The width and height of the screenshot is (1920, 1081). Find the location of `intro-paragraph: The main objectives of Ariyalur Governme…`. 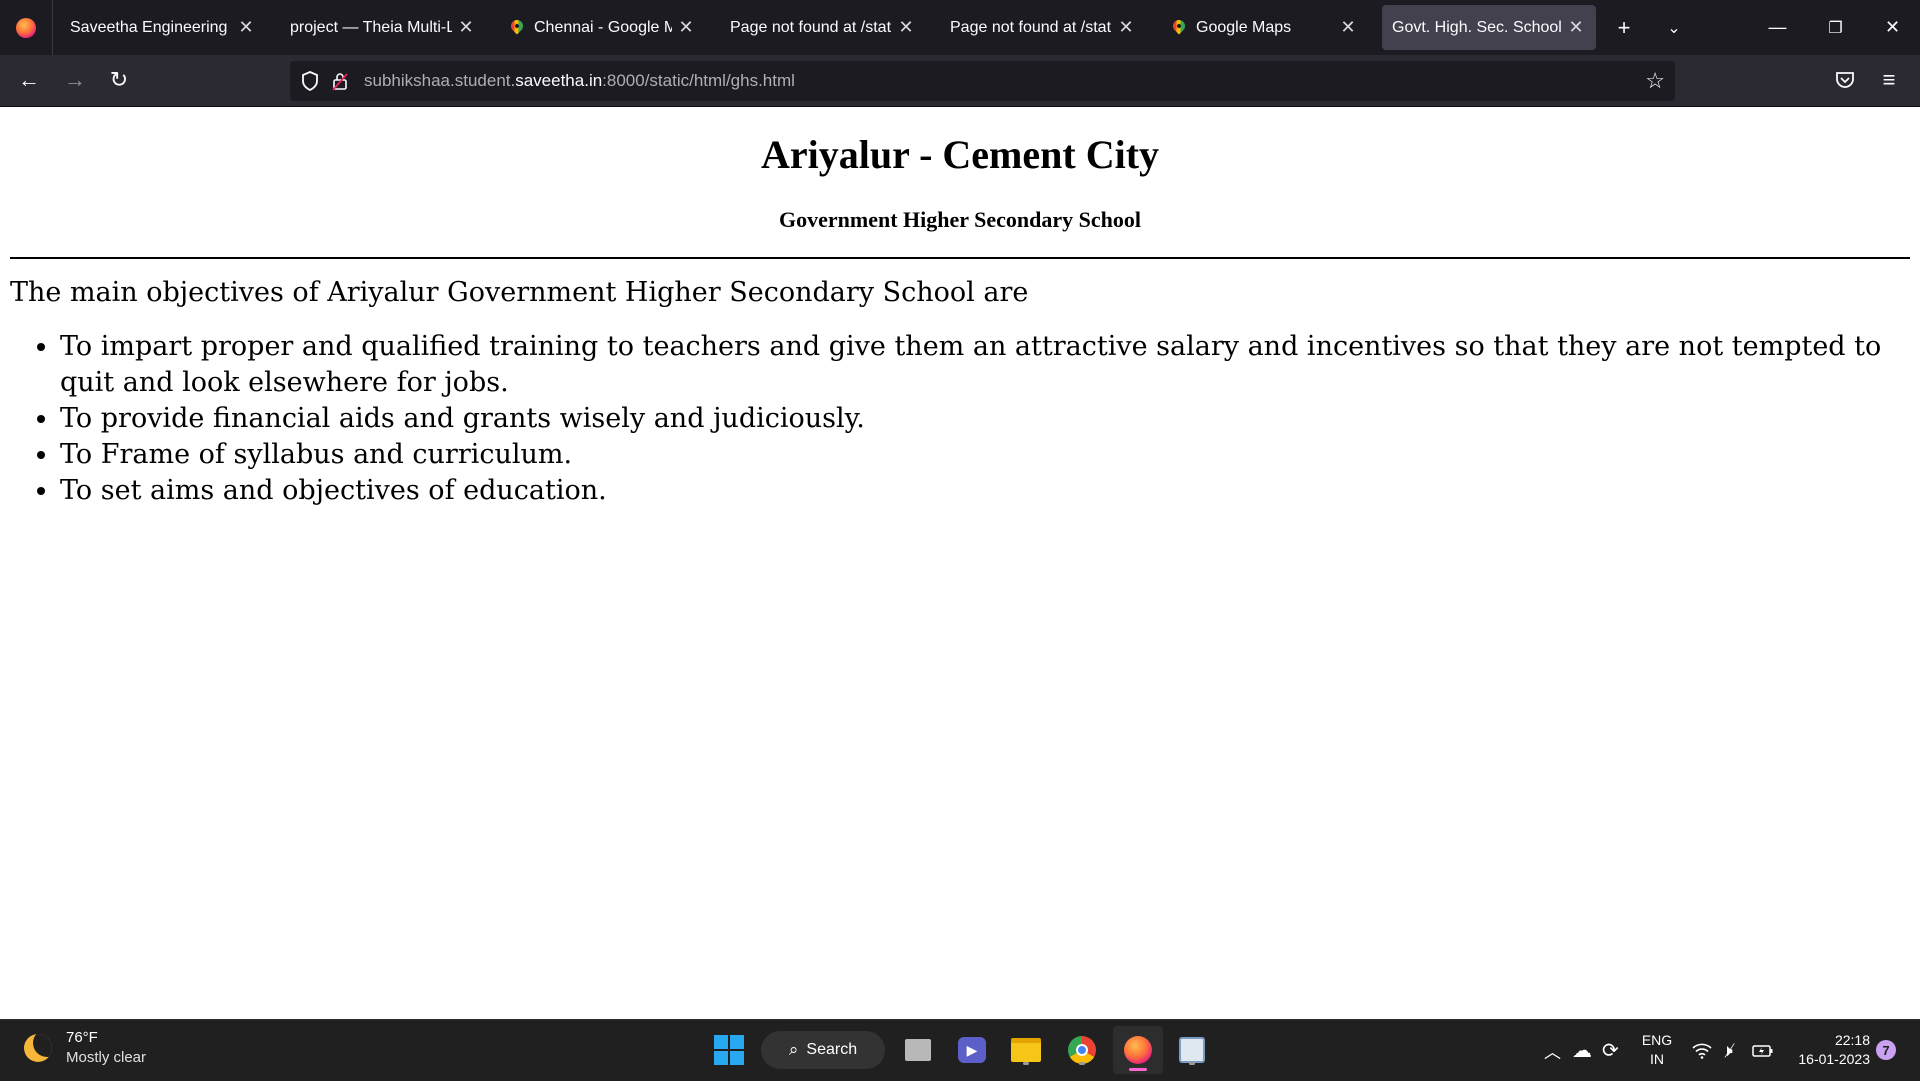

intro-paragraph: The main objectives of Ariyalur Governme… is located at coordinates (519, 292).